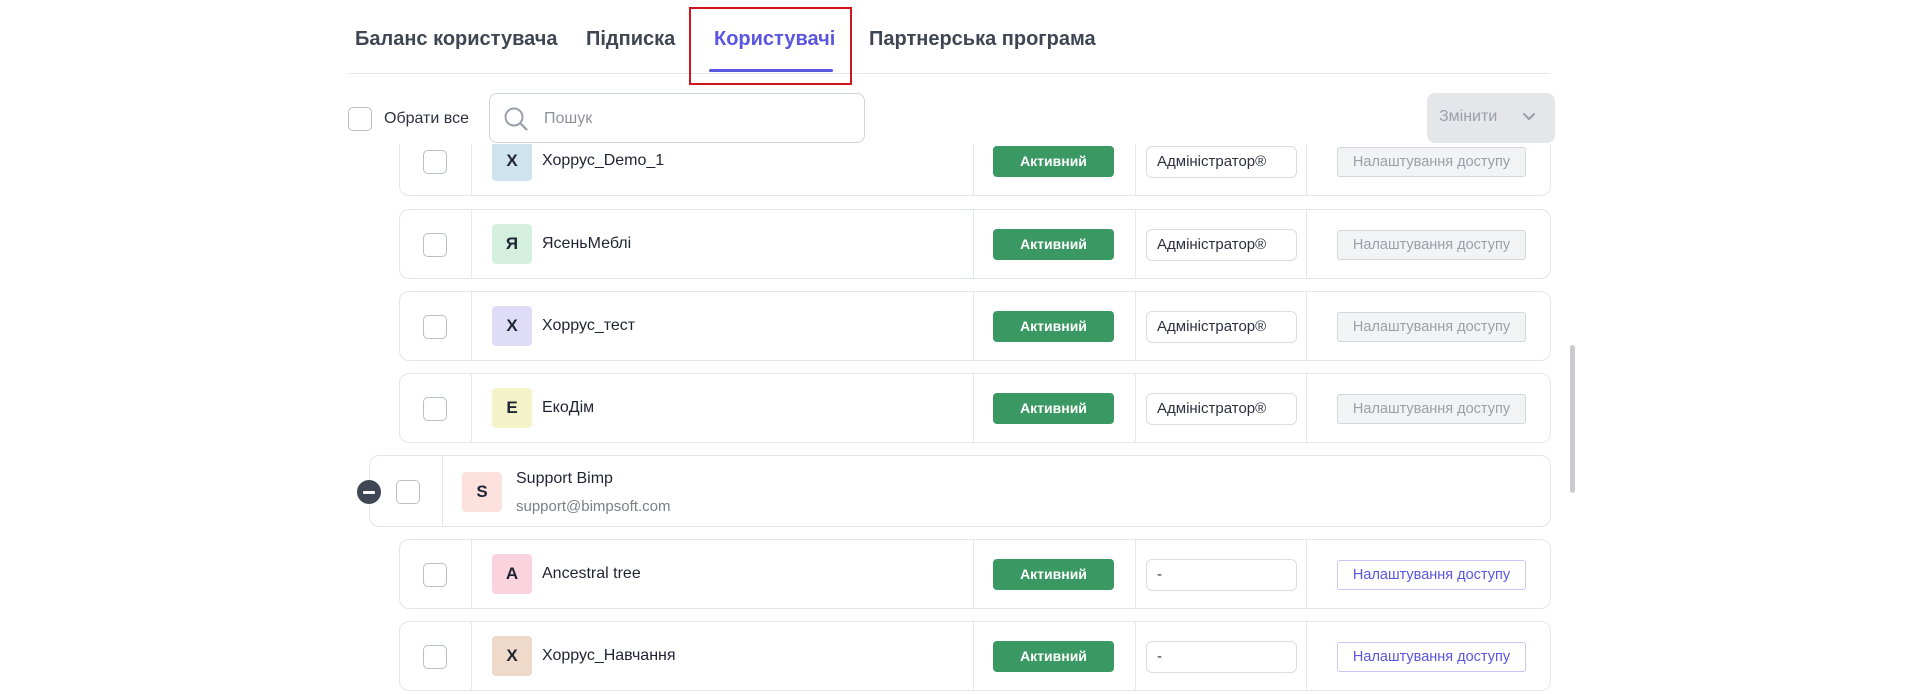  Describe the element at coordinates (591, 573) in the screenshot. I see `user-name: Ancestral tree` at that location.